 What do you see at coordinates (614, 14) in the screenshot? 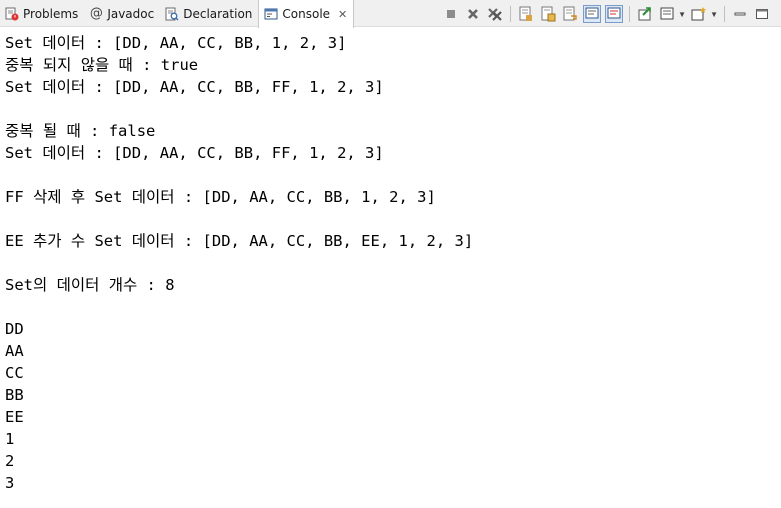
I see `show-console-on-error-icon` at bounding box center [614, 14].